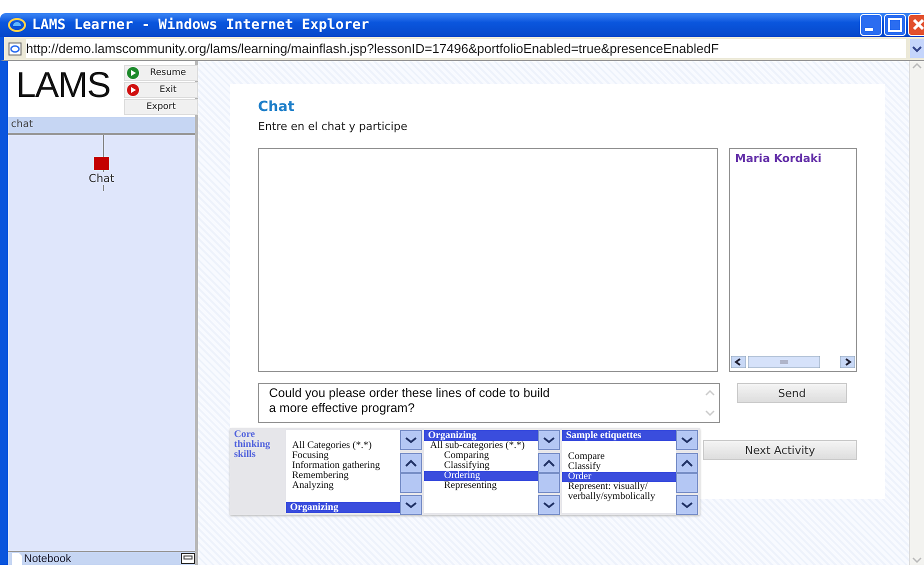 This screenshot has height=566, width=924. Describe the element at coordinates (17, 558) in the screenshot. I see `document-icon` at that location.